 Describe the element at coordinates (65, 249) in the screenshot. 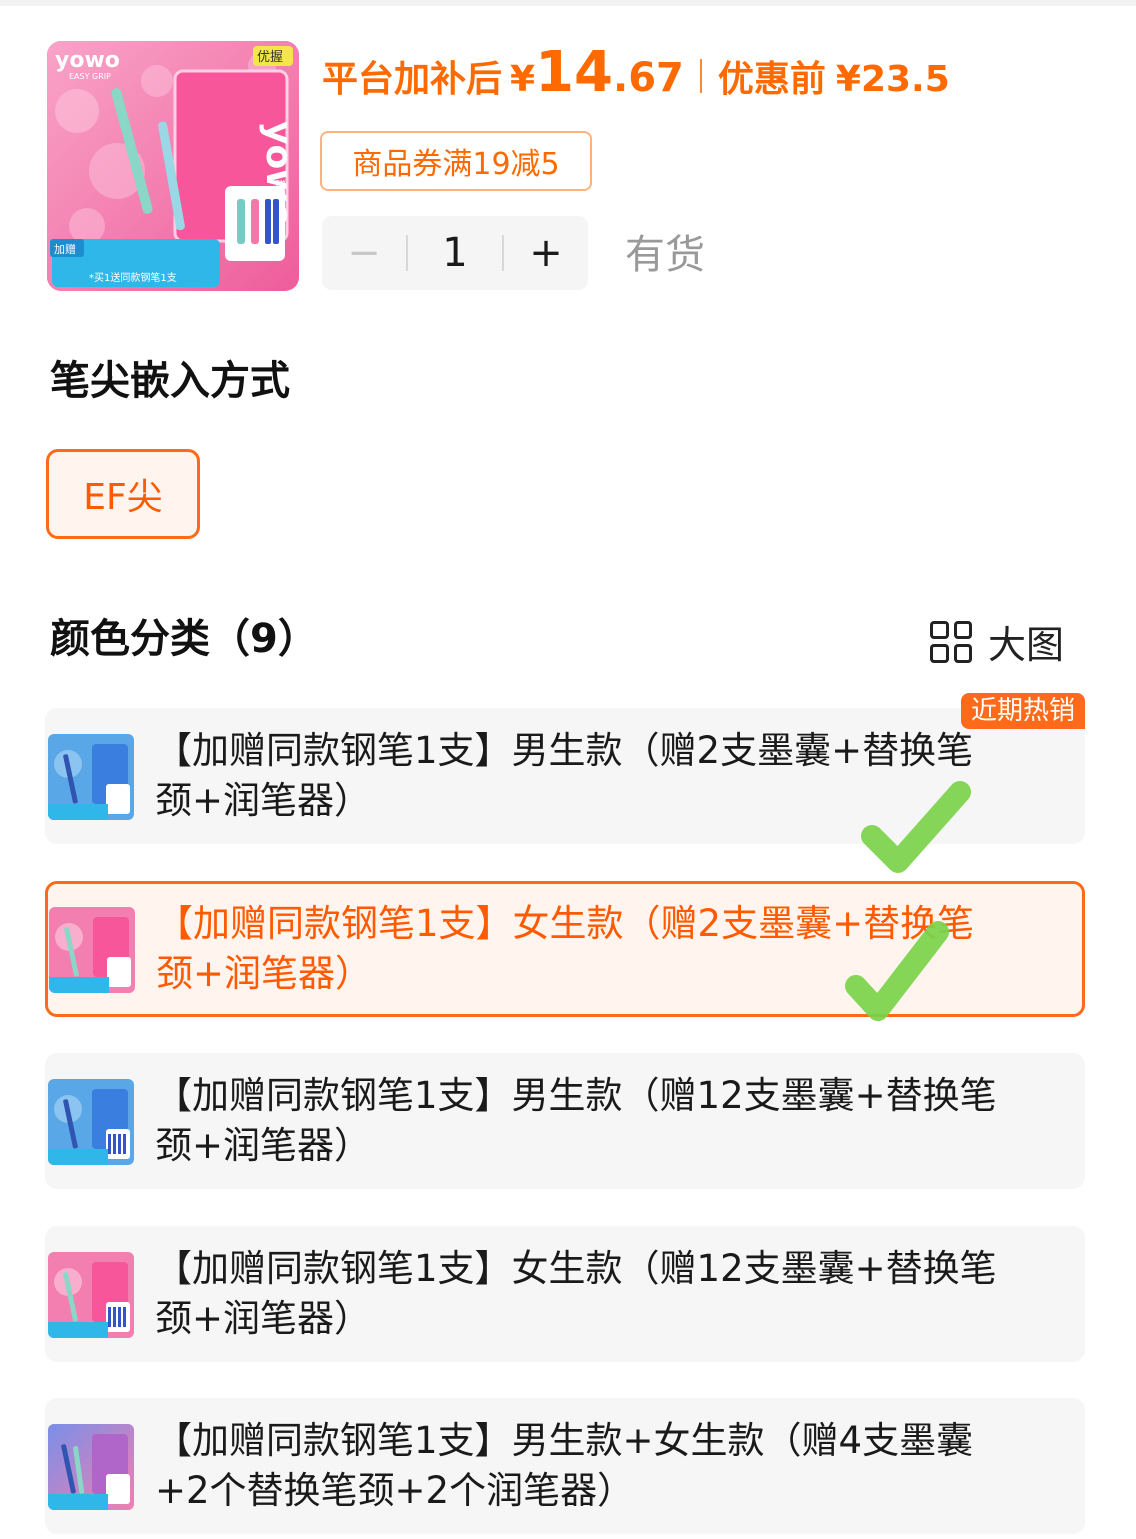

I see `bonus-badge: 加赠` at that location.